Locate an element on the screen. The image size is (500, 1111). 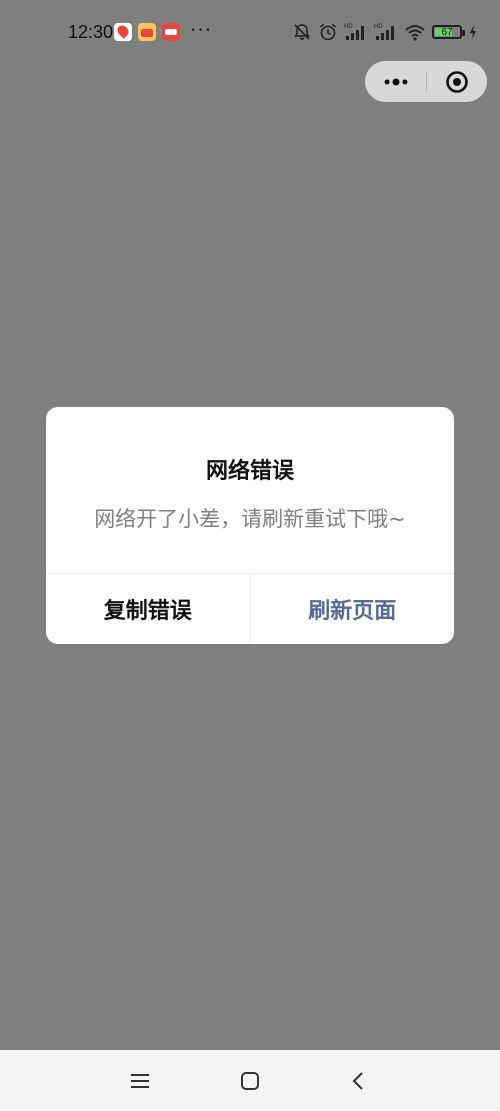
more-dots-icon is located at coordinates (395, 81).